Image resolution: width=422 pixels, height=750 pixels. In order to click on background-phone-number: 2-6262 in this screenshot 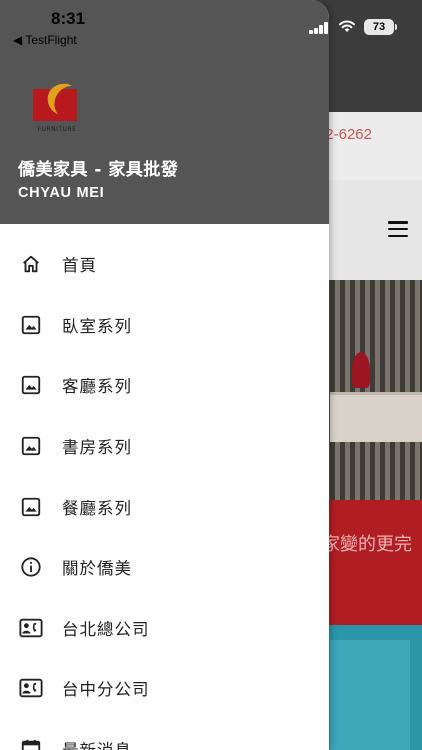, I will do `click(348, 134)`.